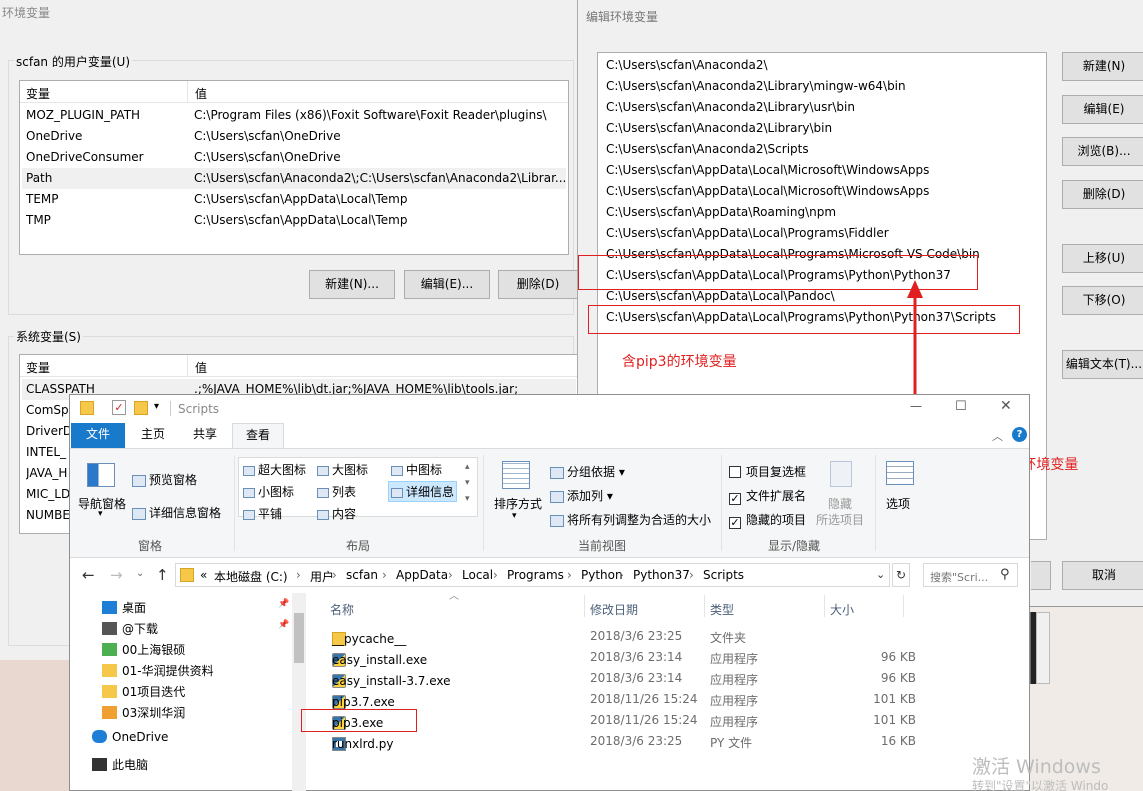 The image size is (1143, 791). I want to click on user-var-row: OneDrive C:\Users\scfan\OneDrive, so click(294, 136).